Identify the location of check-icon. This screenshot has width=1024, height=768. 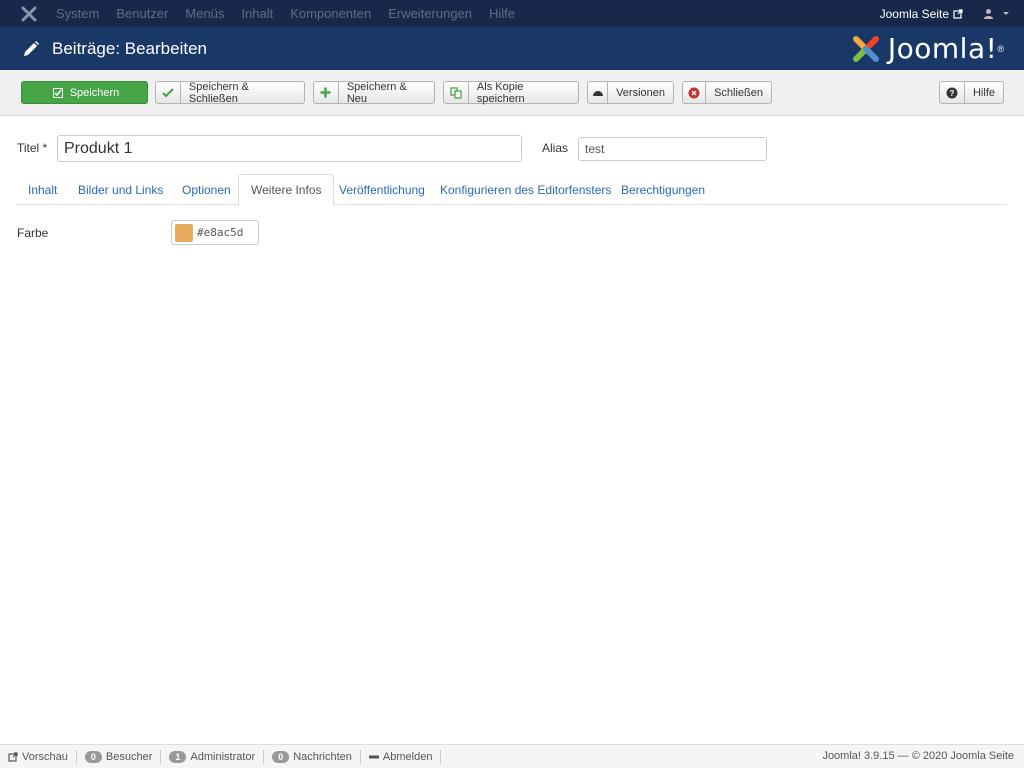
(168, 92).